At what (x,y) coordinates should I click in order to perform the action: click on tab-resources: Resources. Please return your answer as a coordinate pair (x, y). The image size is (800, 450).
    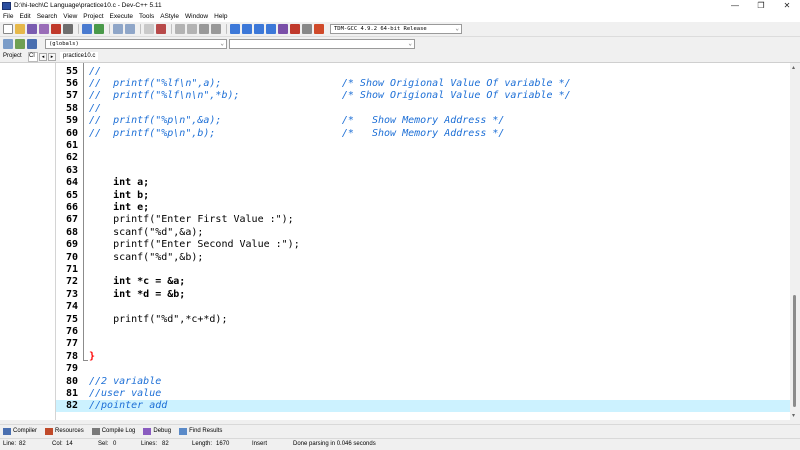
    Looking at the image, I should click on (64, 431).